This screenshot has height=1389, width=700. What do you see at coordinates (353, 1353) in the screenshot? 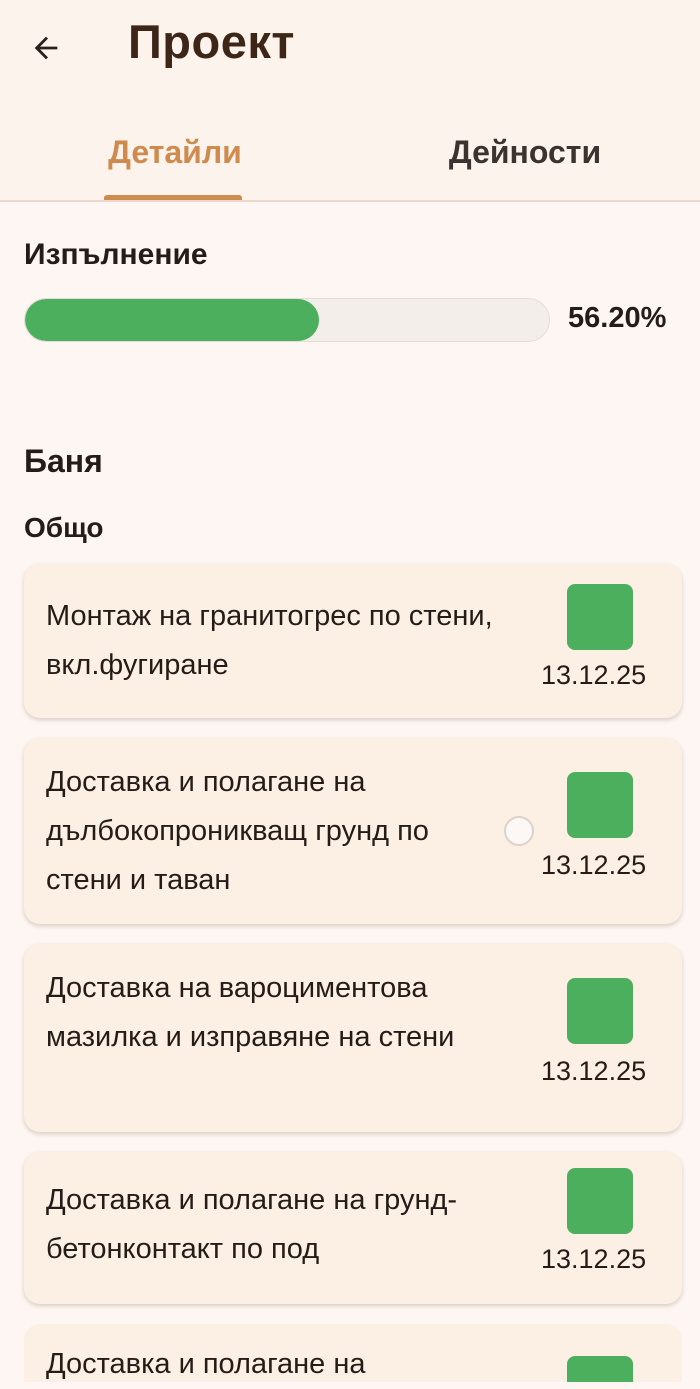
I see `task-card: Доставка и полагане на` at bounding box center [353, 1353].